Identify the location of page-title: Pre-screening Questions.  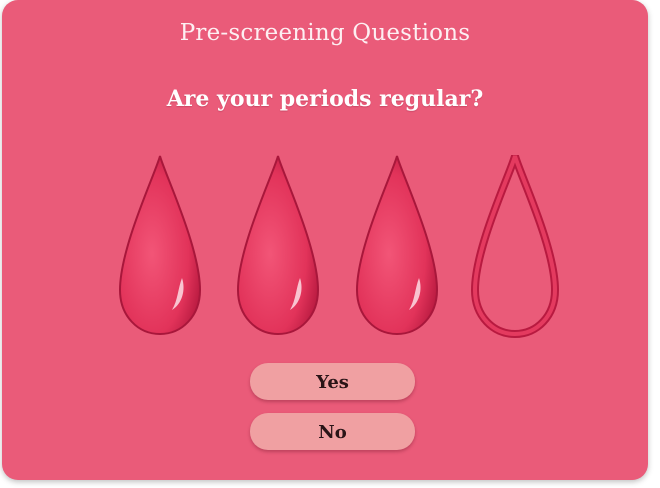
(325, 33).